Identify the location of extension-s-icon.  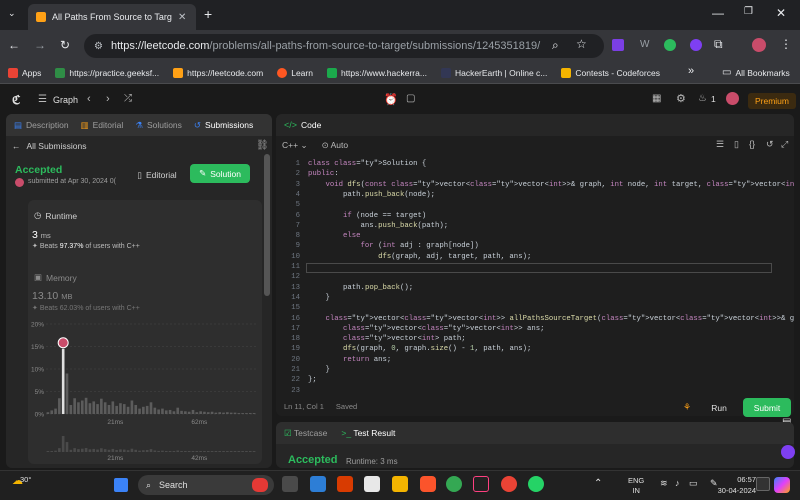
(618, 45).